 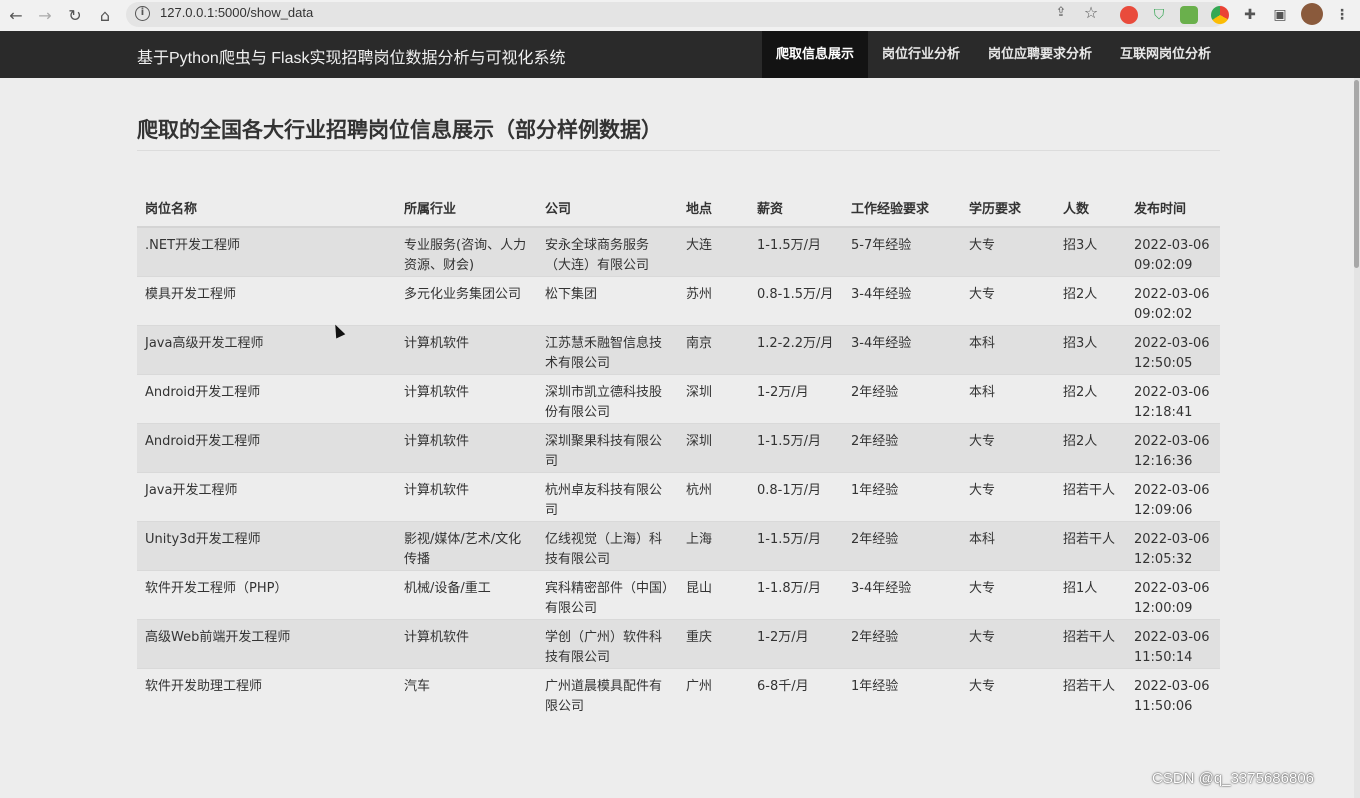 What do you see at coordinates (1091, 13) in the screenshot?
I see `star-icon: ☆` at bounding box center [1091, 13].